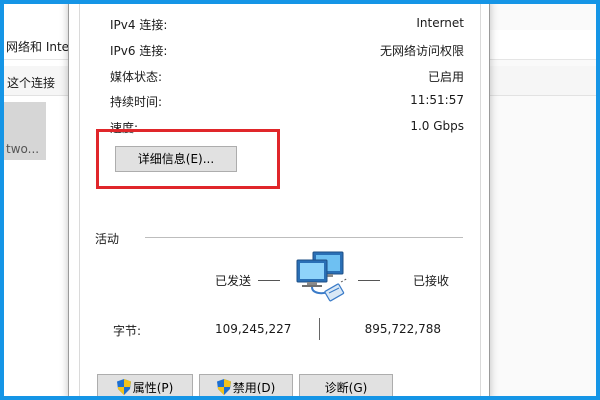 This screenshot has width=600, height=400. Describe the element at coordinates (188, 159) in the screenshot. I see `details-button-highlight-box` at that location.